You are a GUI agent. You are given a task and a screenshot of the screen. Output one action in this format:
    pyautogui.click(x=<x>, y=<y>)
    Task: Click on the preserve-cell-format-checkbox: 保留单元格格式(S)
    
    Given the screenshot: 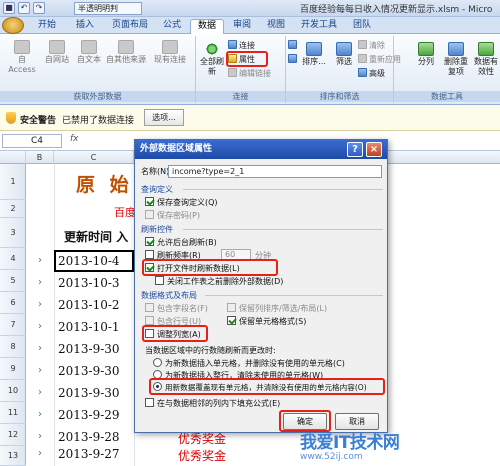 What is the action you would take?
    pyautogui.click(x=266, y=321)
    